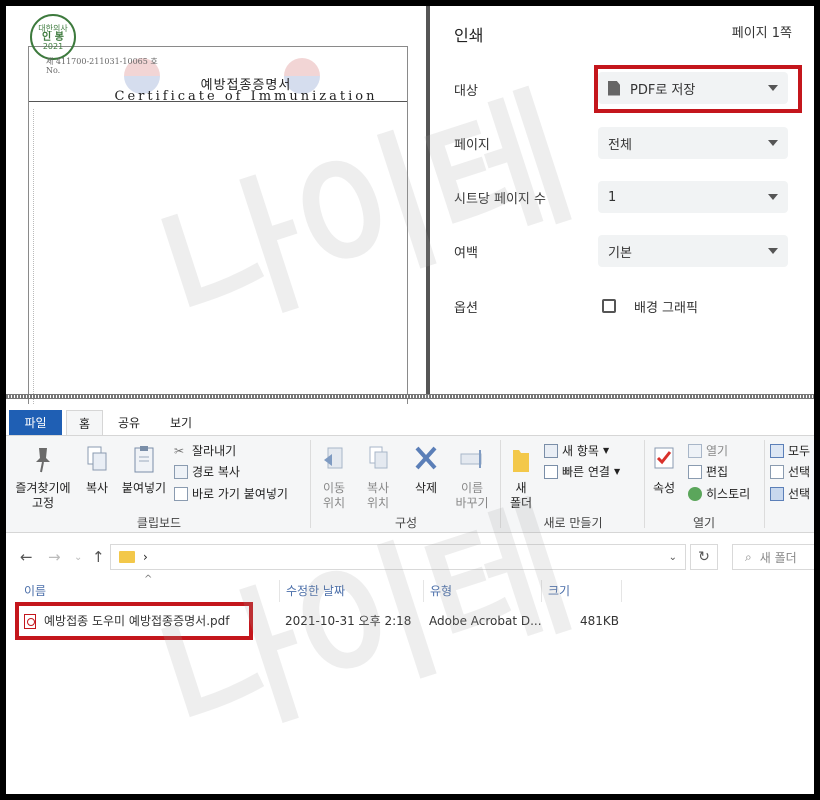 Image resolution: width=820 pixels, height=800 pixels. I want to click on history-button: 히스토리, so click(719, 494).